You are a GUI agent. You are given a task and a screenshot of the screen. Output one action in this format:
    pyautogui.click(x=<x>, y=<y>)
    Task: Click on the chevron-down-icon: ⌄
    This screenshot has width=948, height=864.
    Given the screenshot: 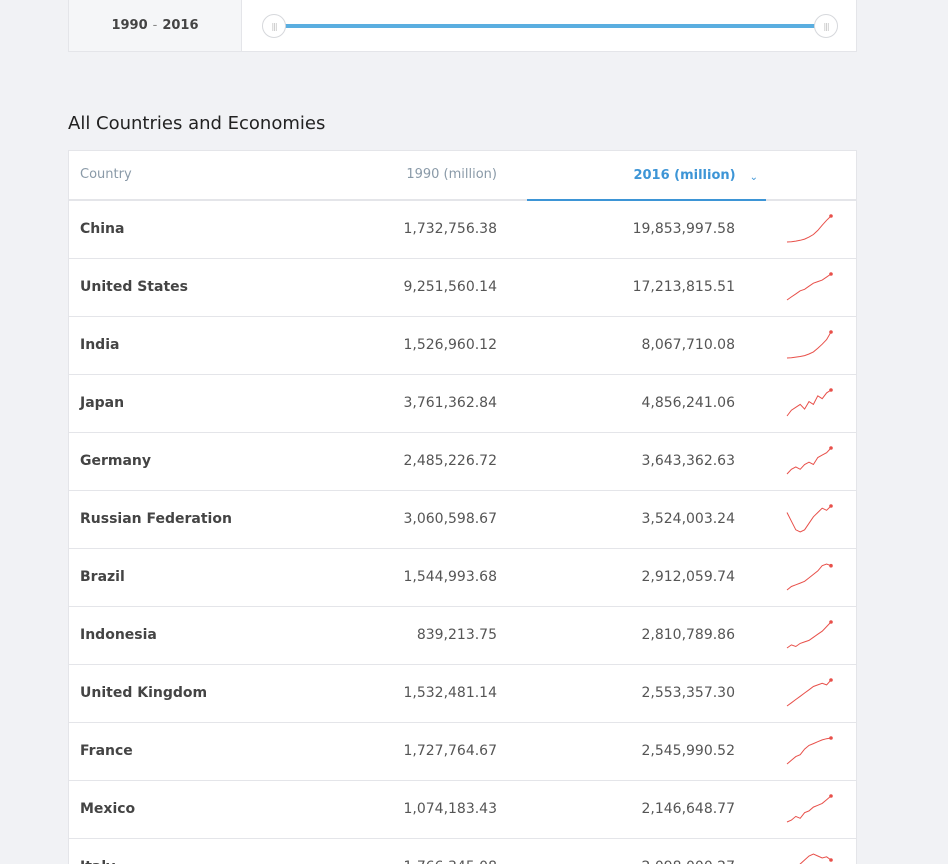 What is the action you would take?
    pyautogui.click(x=753, y=177)
    